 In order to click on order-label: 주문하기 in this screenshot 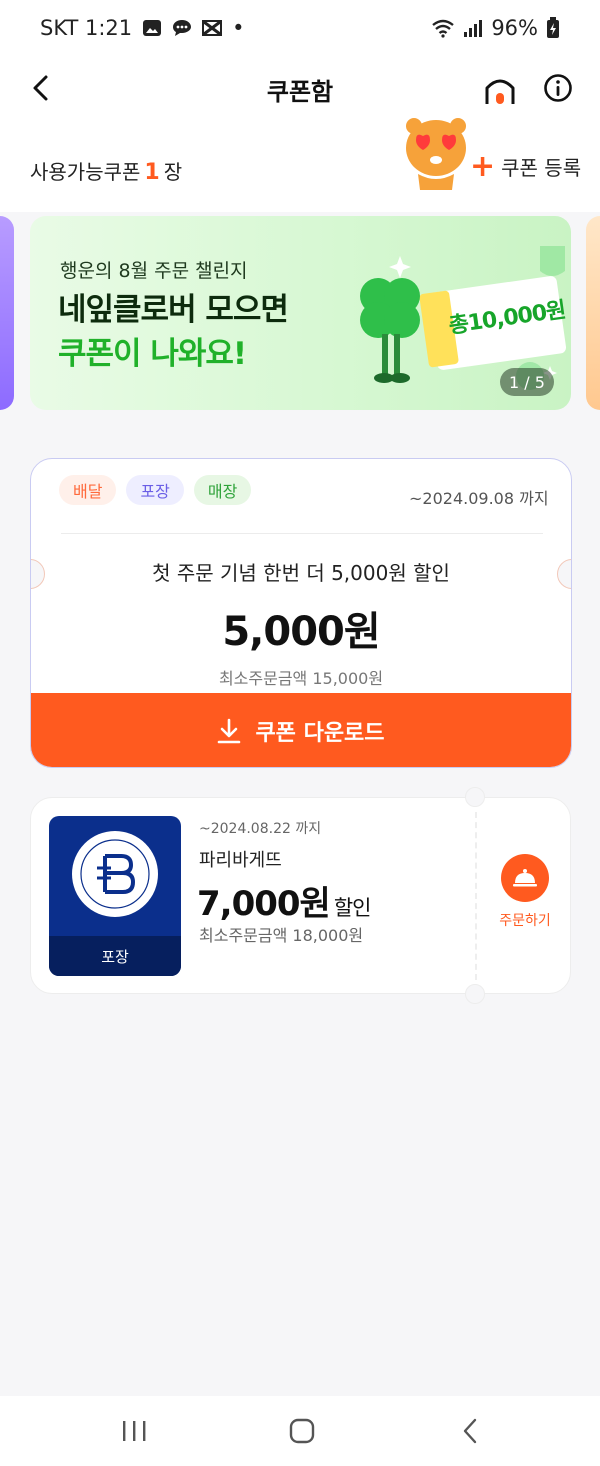, I will do `click(525, 921)`.